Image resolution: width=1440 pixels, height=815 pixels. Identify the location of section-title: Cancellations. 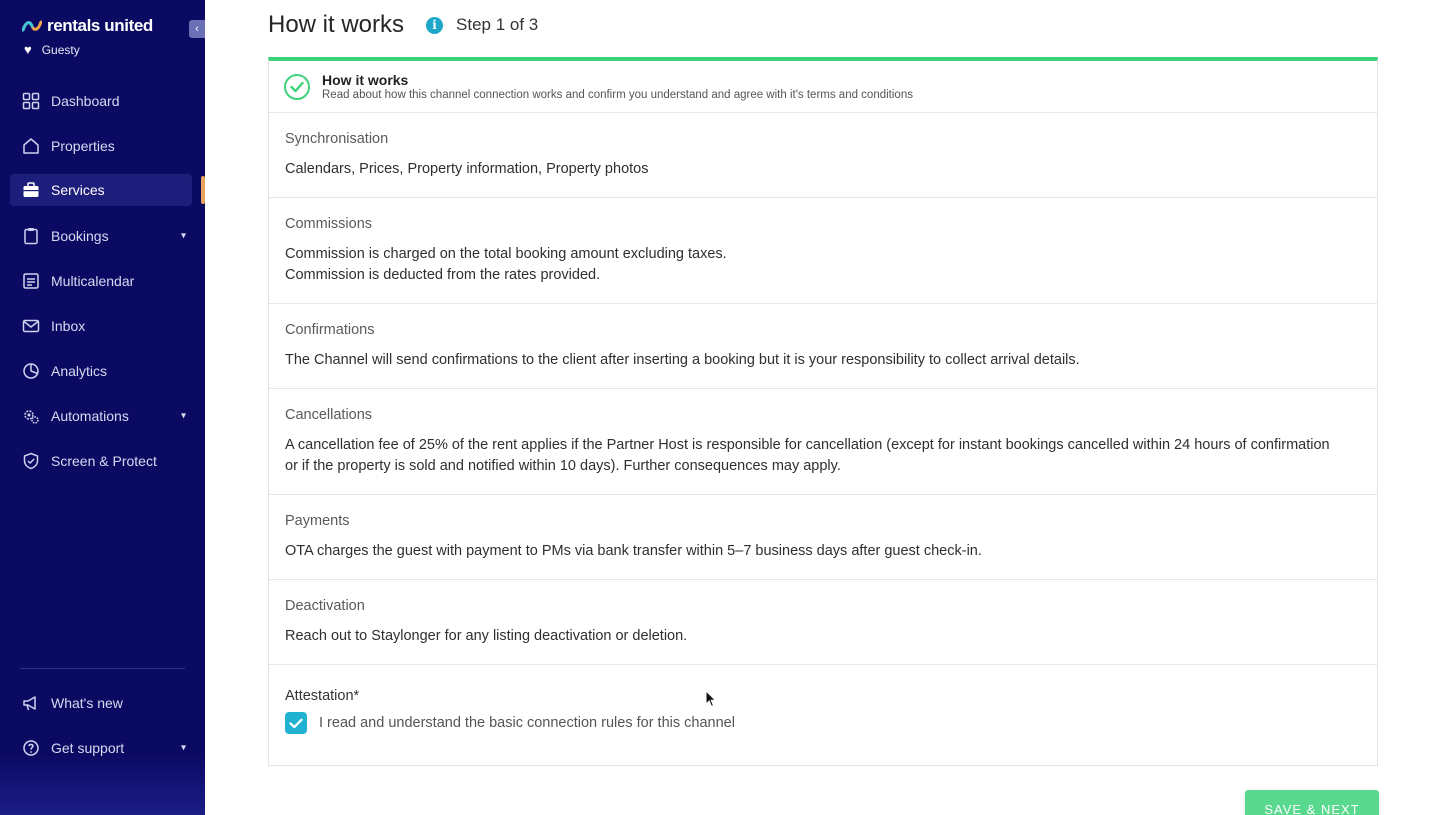
(329, 415).